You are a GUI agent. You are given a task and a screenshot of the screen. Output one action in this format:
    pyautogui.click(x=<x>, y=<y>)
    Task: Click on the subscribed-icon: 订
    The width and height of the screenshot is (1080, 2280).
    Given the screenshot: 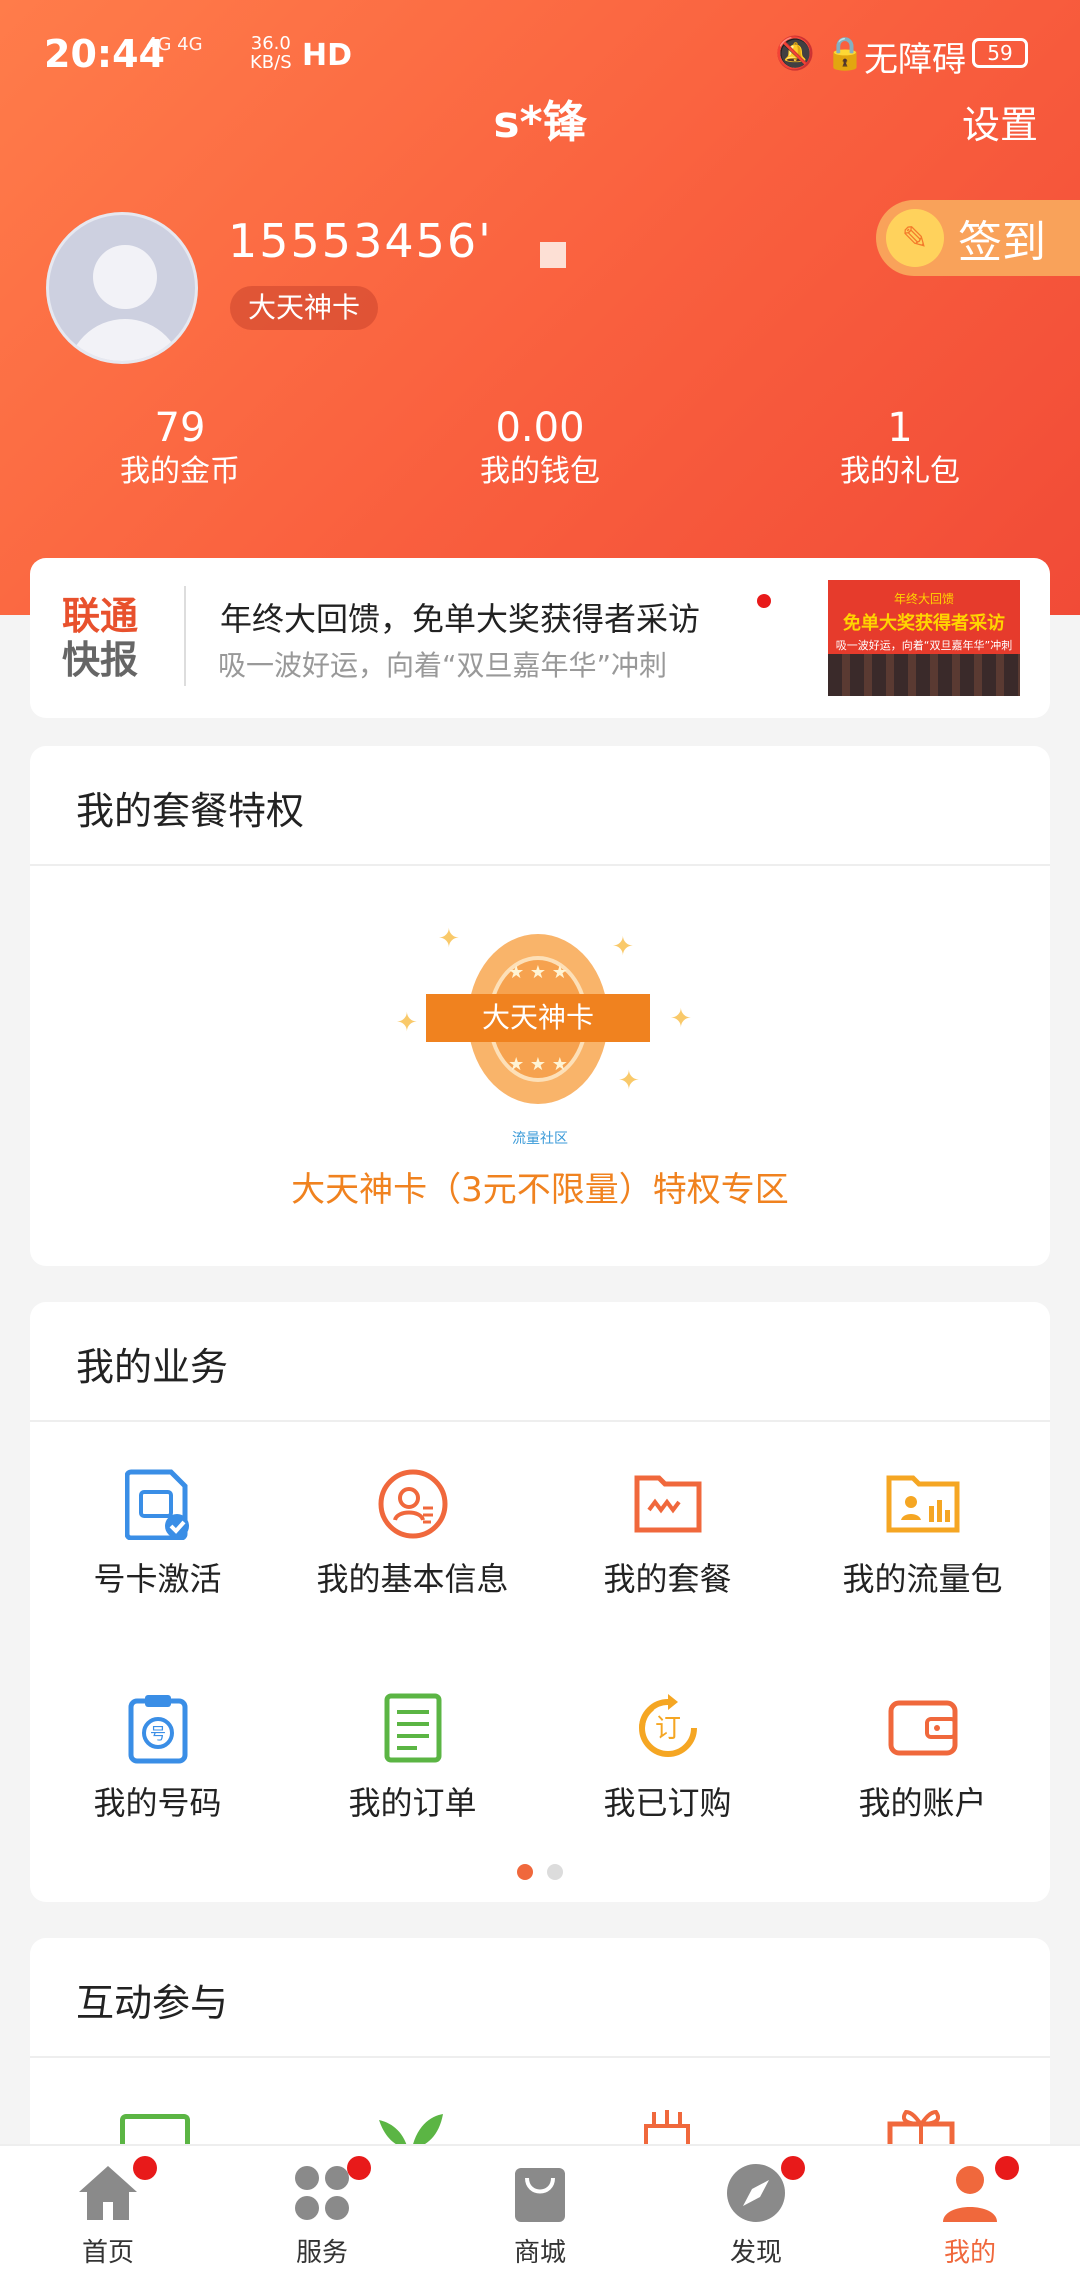 What is the action you would take?
    pyautogui.click(x=668, y=1728)
    